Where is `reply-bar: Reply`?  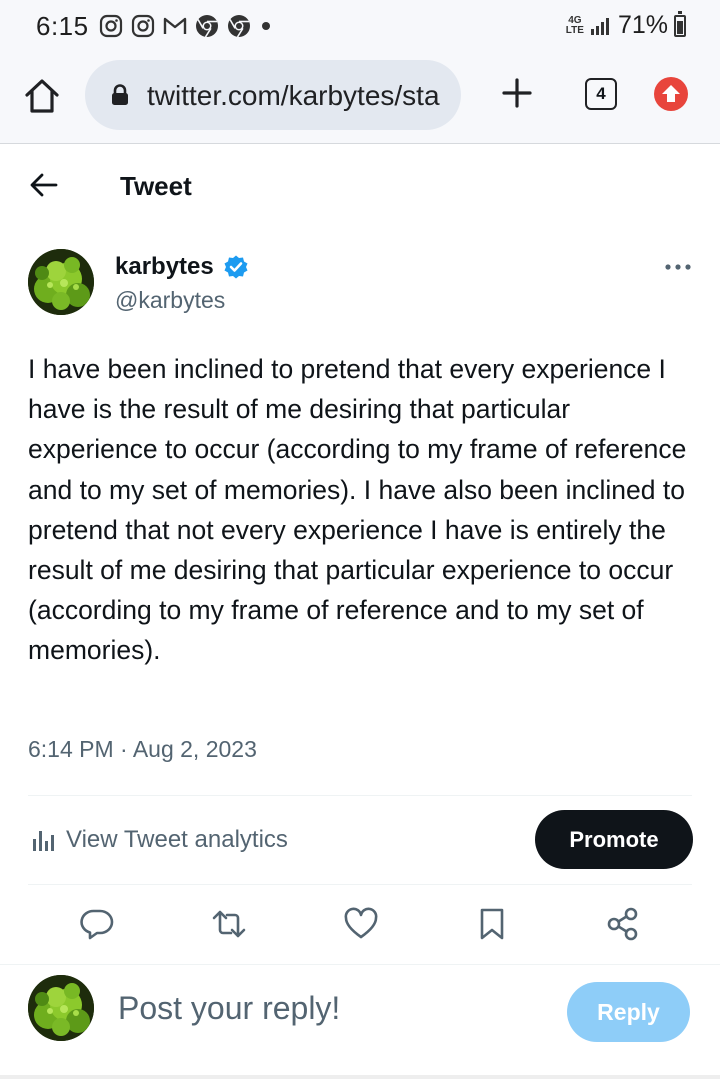
reply-bar: Reply is located at coordinates (360, 1021).